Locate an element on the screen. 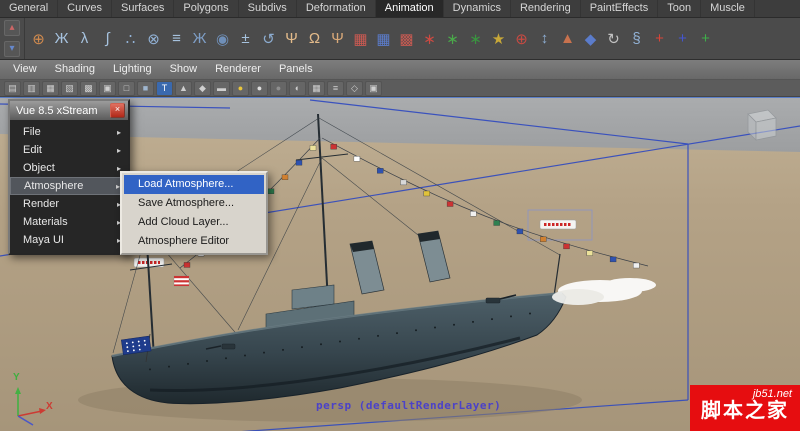 The image size is (800, 431). shelf-icon: ∫ is located at coordinates (107, 39).